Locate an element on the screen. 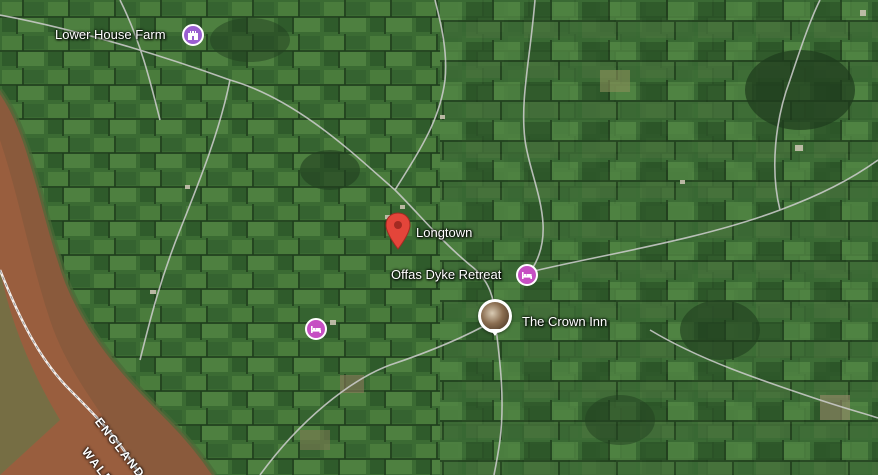  castle-glyph is located at coordinates (193, 35).